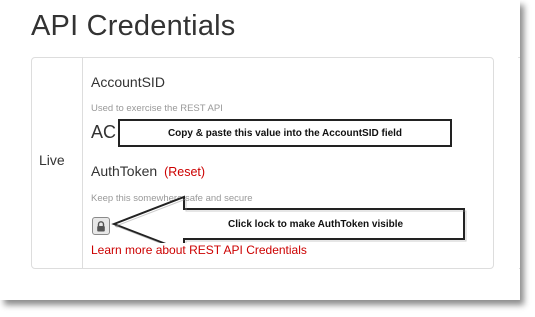  Describe the element at coordinates (316, 224) in the screenshot. I see `lock-callout-text: Click lock to make AuthToken visible` at that location.